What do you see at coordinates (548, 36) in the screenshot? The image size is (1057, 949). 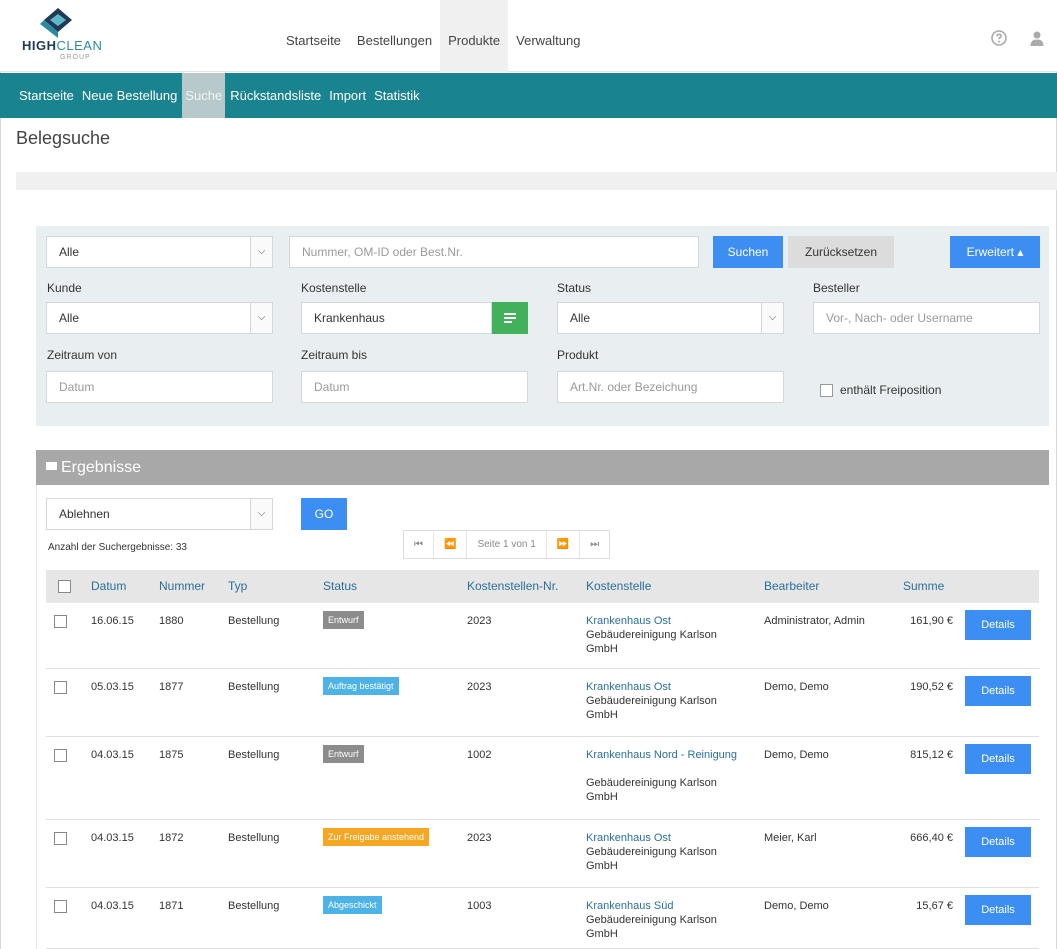 I see `top-nav-verwaltung: Verwaltung` at bounding box center [548, 36].